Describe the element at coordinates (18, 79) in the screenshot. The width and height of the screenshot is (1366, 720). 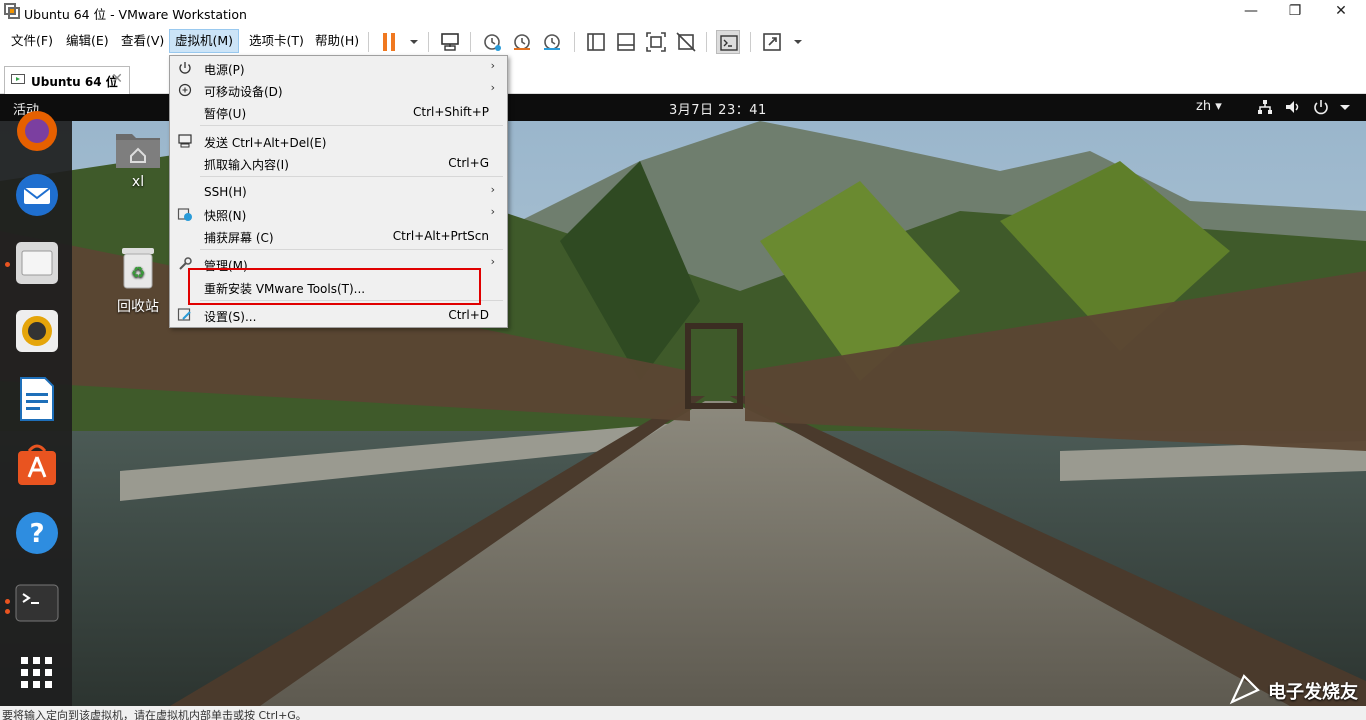
I see `vm-tab-icon` at that location.